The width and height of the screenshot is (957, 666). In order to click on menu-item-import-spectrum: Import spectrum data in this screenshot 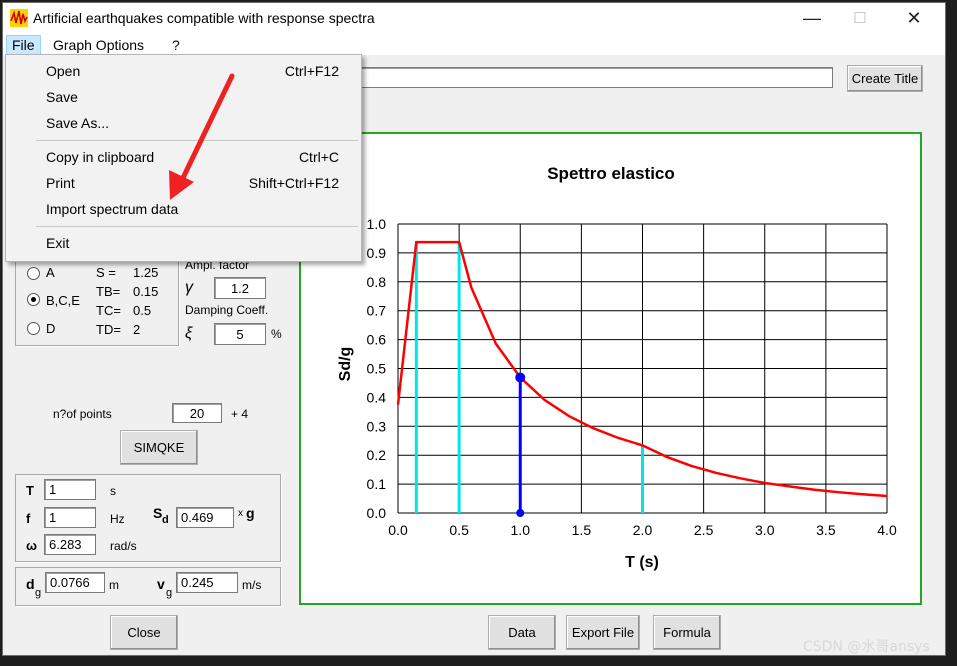, I will do `click(112, 209)`.